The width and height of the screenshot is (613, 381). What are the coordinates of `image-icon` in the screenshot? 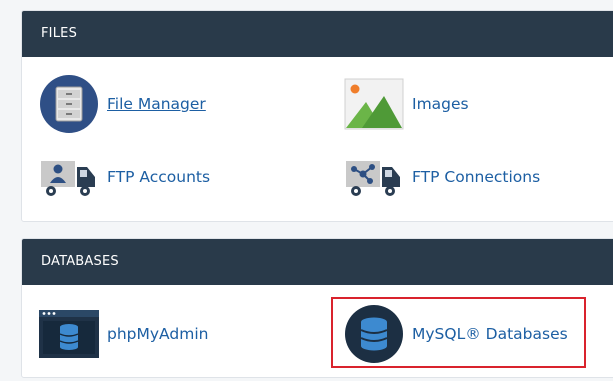 It's located at (374, 104).